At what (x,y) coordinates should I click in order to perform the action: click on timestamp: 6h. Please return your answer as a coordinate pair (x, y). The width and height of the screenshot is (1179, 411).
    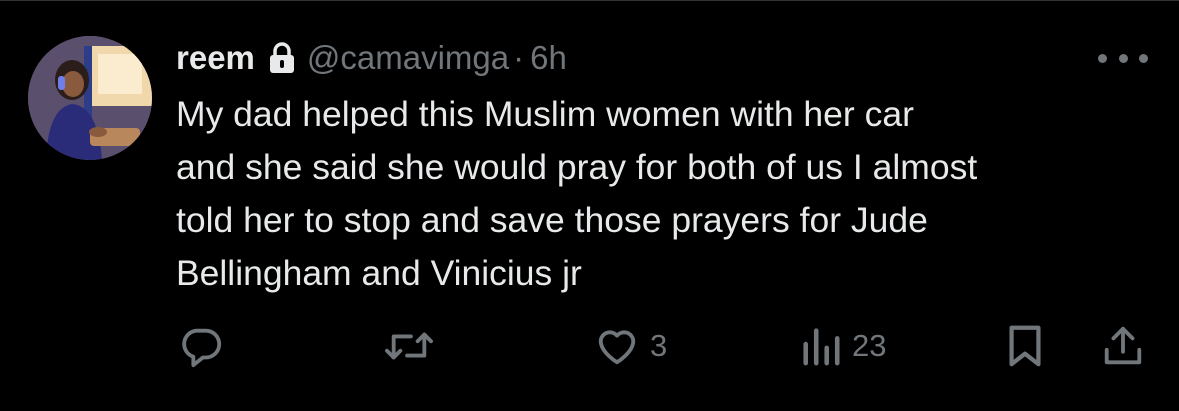
    Looking at the image, I should click on (548, 58).